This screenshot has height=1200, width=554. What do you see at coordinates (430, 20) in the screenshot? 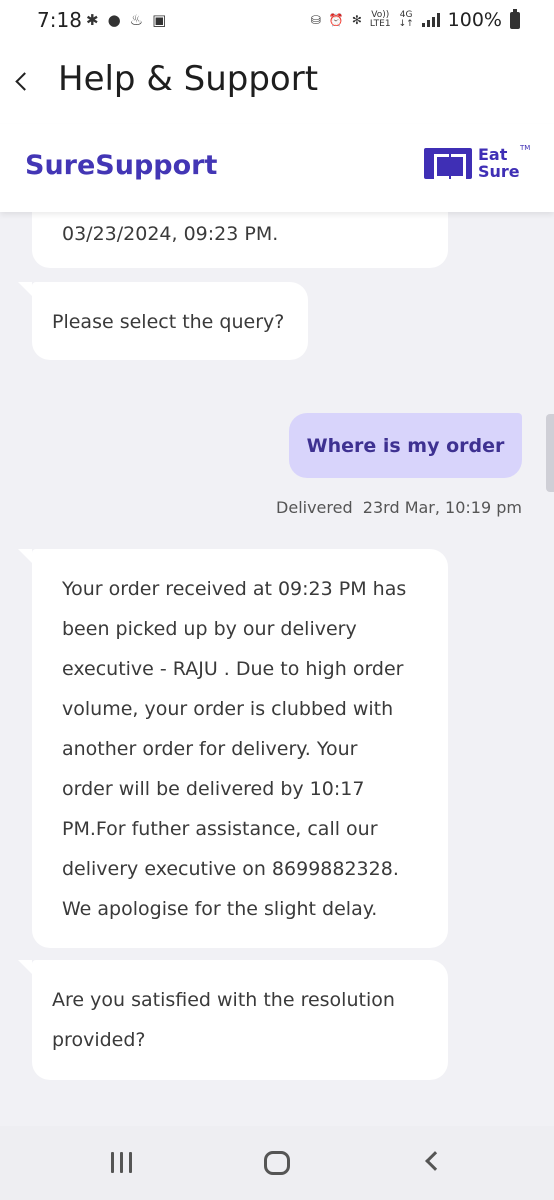
I see `signal-icon` at bounding box center [430, 20].